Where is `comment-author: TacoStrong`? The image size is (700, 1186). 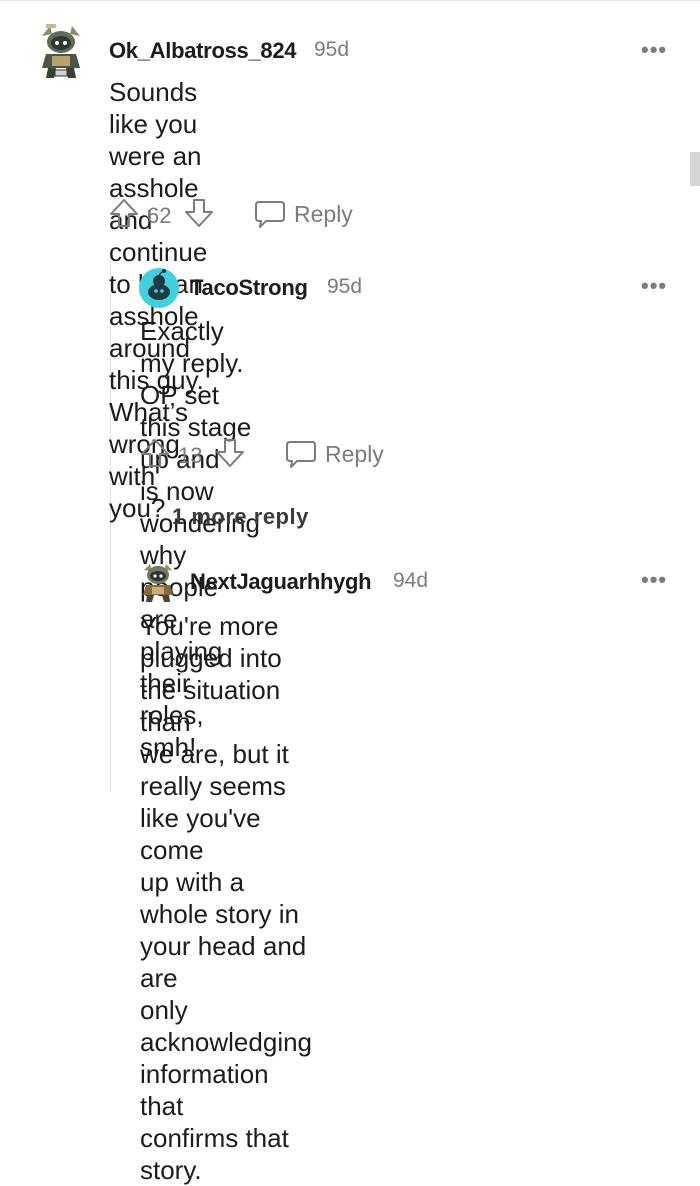 comment-author: TacoStrong is located at coordinates (249, 288).